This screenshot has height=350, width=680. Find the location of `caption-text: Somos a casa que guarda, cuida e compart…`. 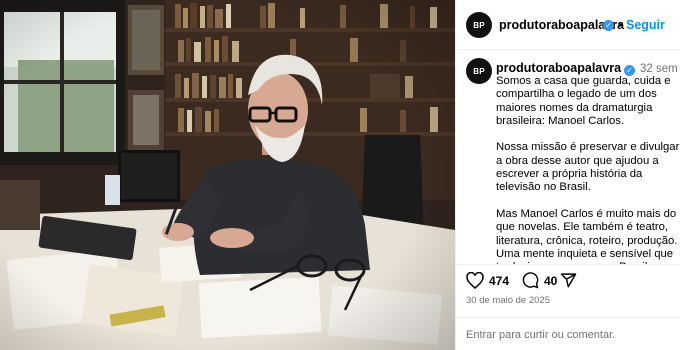

caption-text: Somos a casa que guarda, cuida e compart… is located at coordinates (588, 169).